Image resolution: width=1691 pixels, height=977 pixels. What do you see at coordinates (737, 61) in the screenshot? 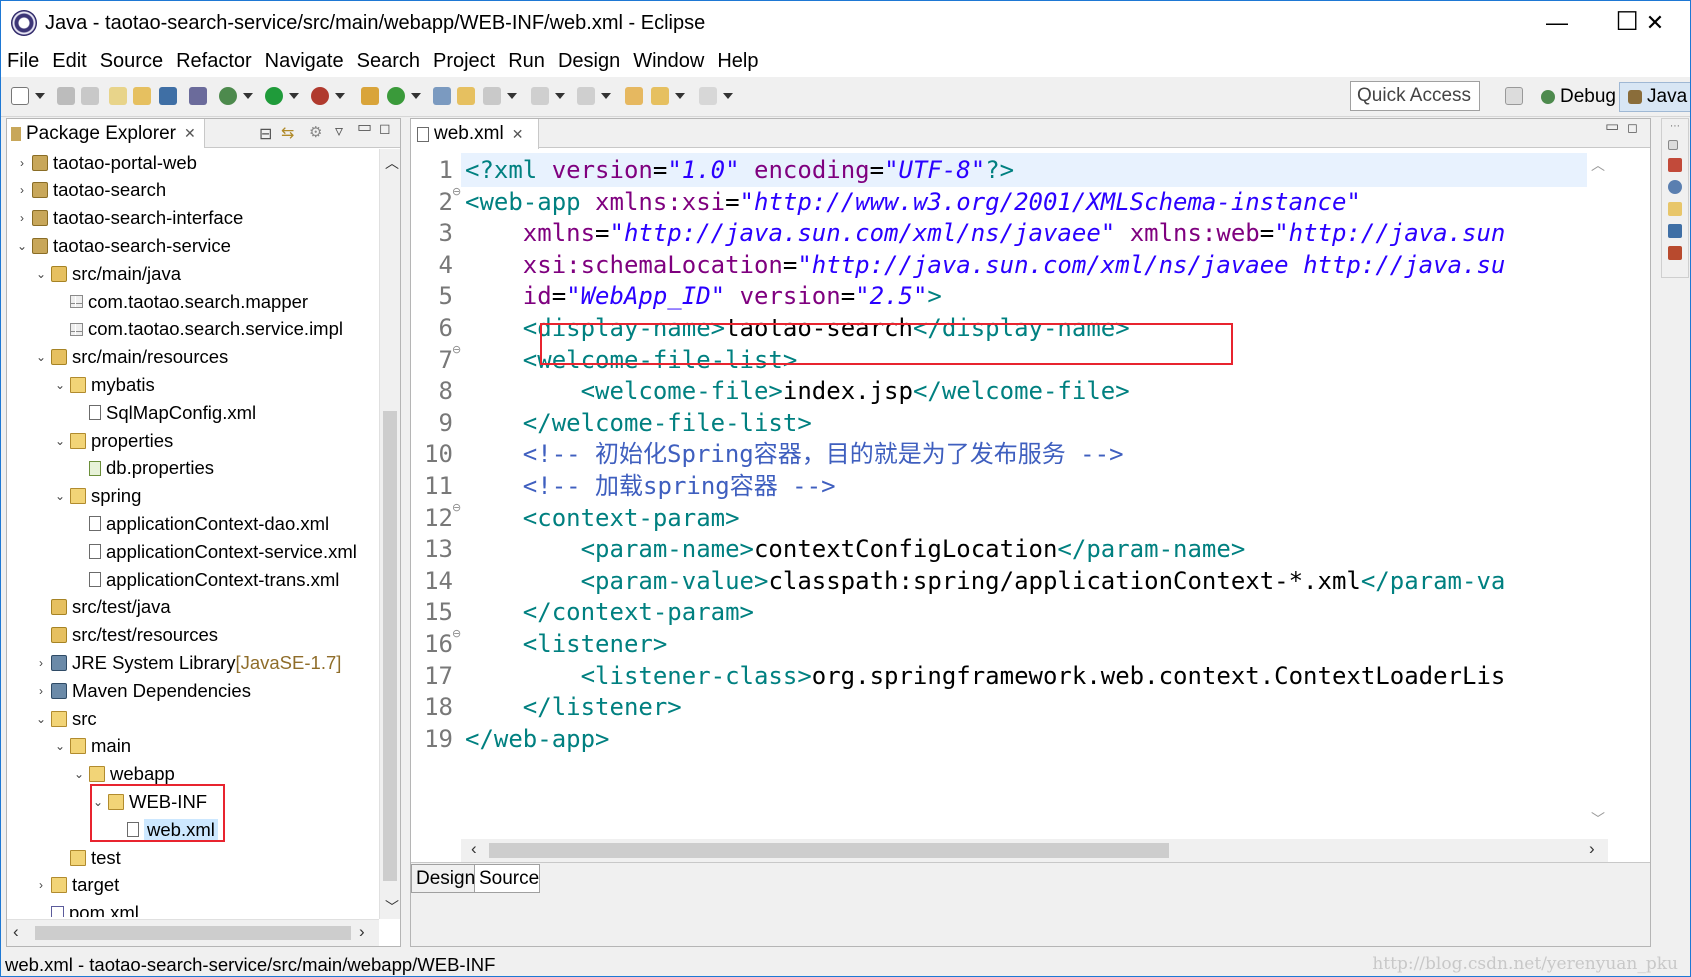
I see `menu-help: Help` at bounding box center [737, 61].